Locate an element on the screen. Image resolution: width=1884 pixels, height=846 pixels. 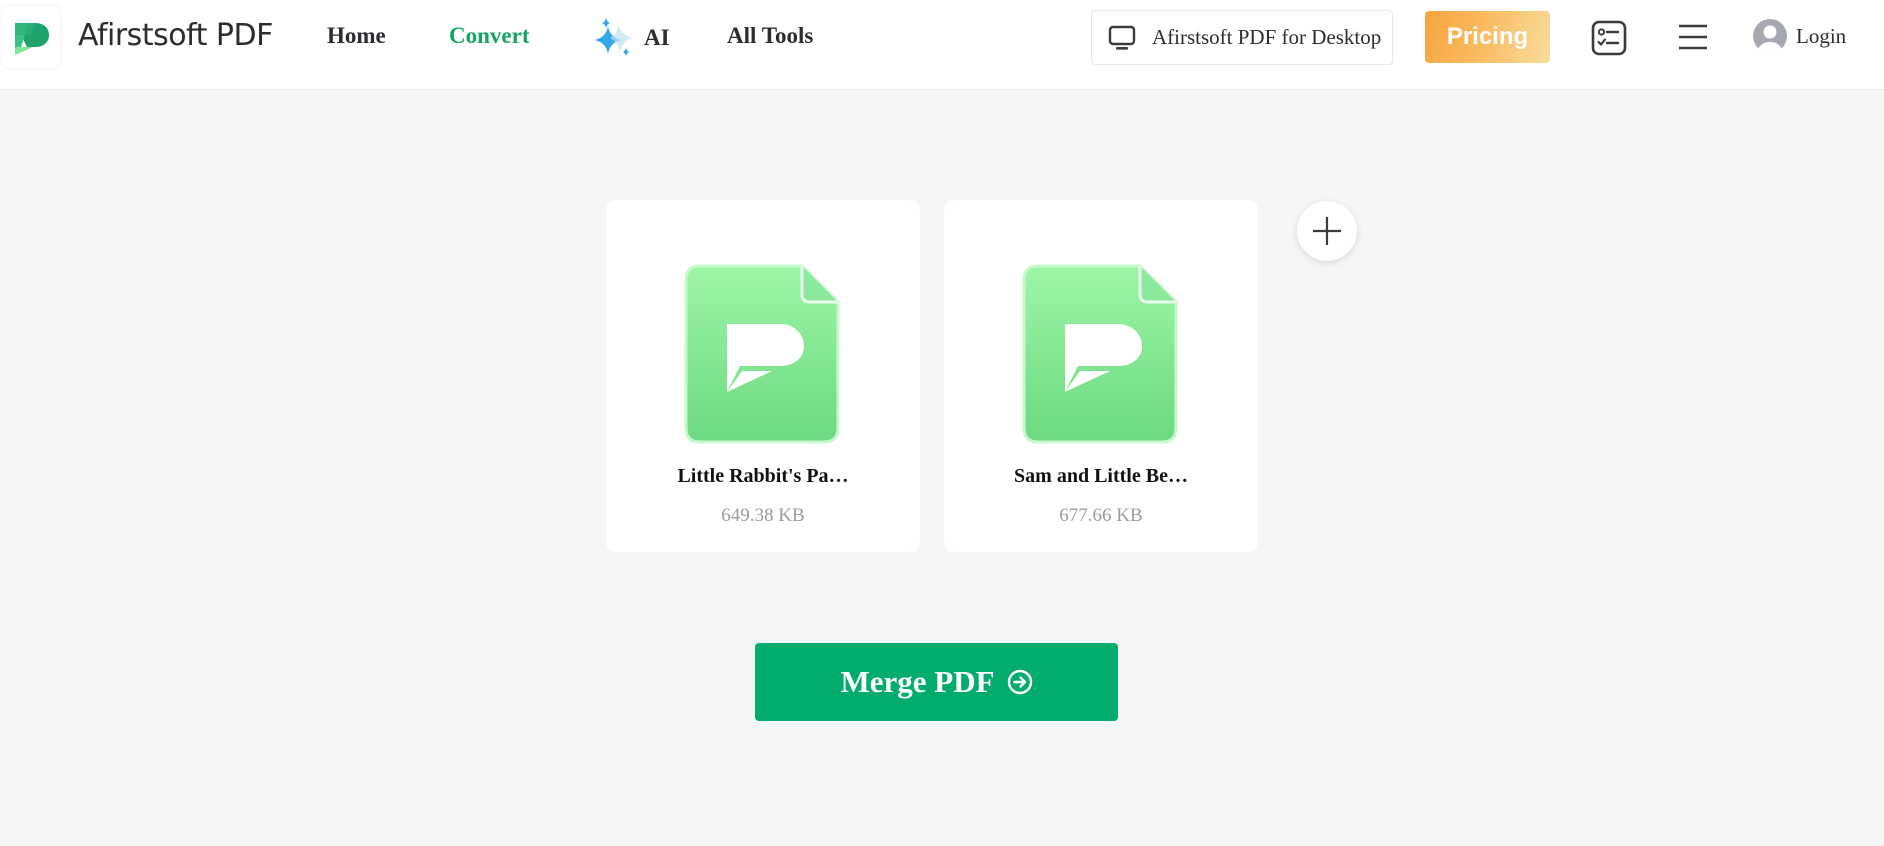
file-card: Sam and Little Be… 677.66 KB is located at coordinates (1101, 376).